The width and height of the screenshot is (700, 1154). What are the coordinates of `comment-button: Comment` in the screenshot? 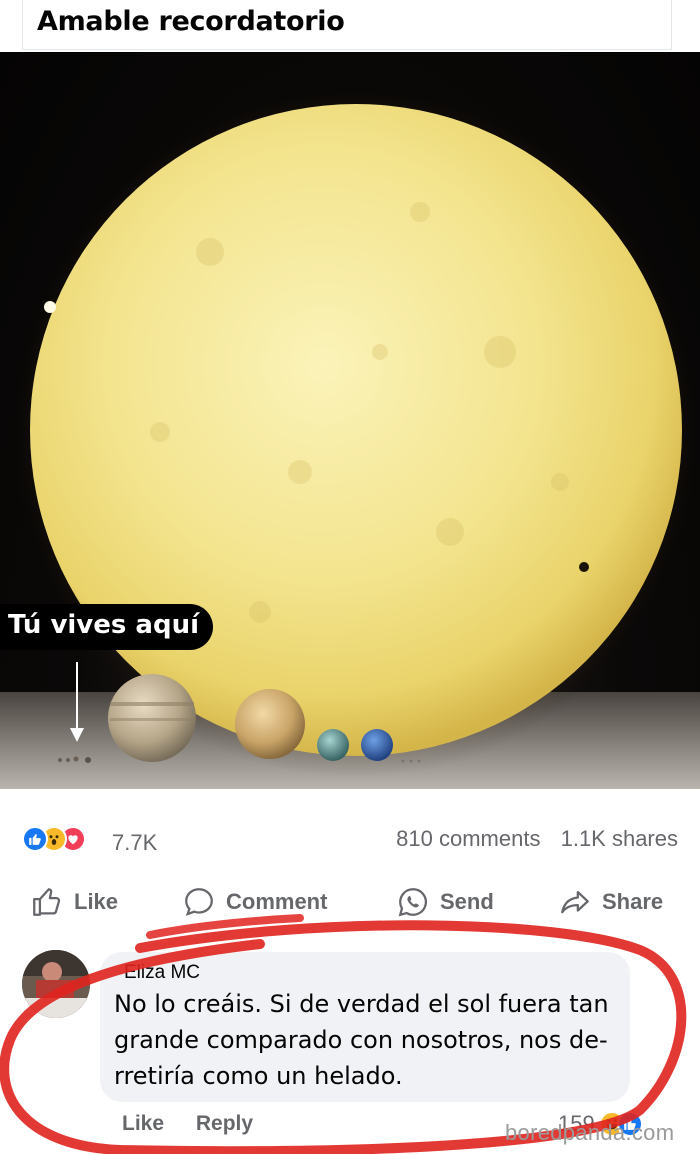 It's located at (254, 902).